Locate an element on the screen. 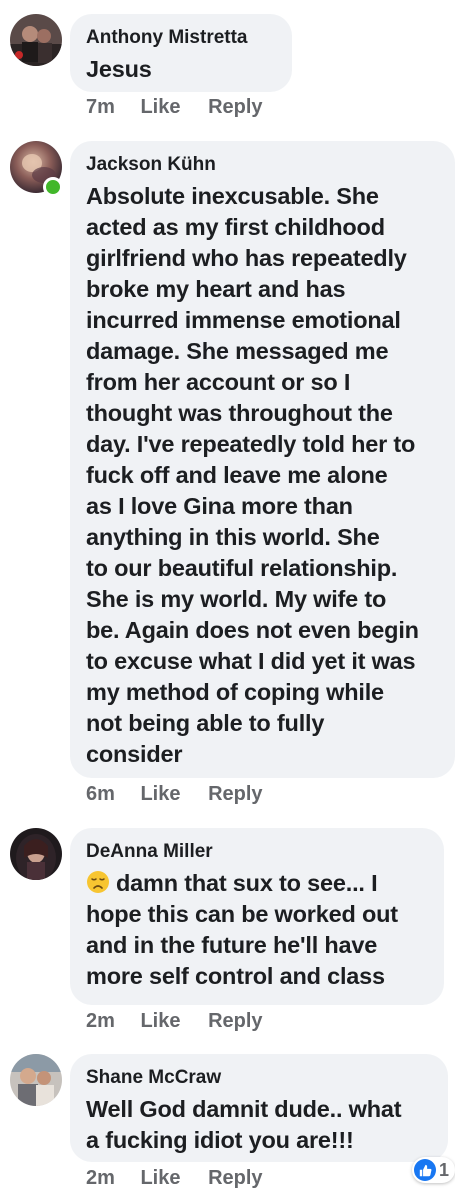 The width and height of the screenshot is (455, 1200). author-name: Anthony Mistretta is located at coordinates (182, 38).